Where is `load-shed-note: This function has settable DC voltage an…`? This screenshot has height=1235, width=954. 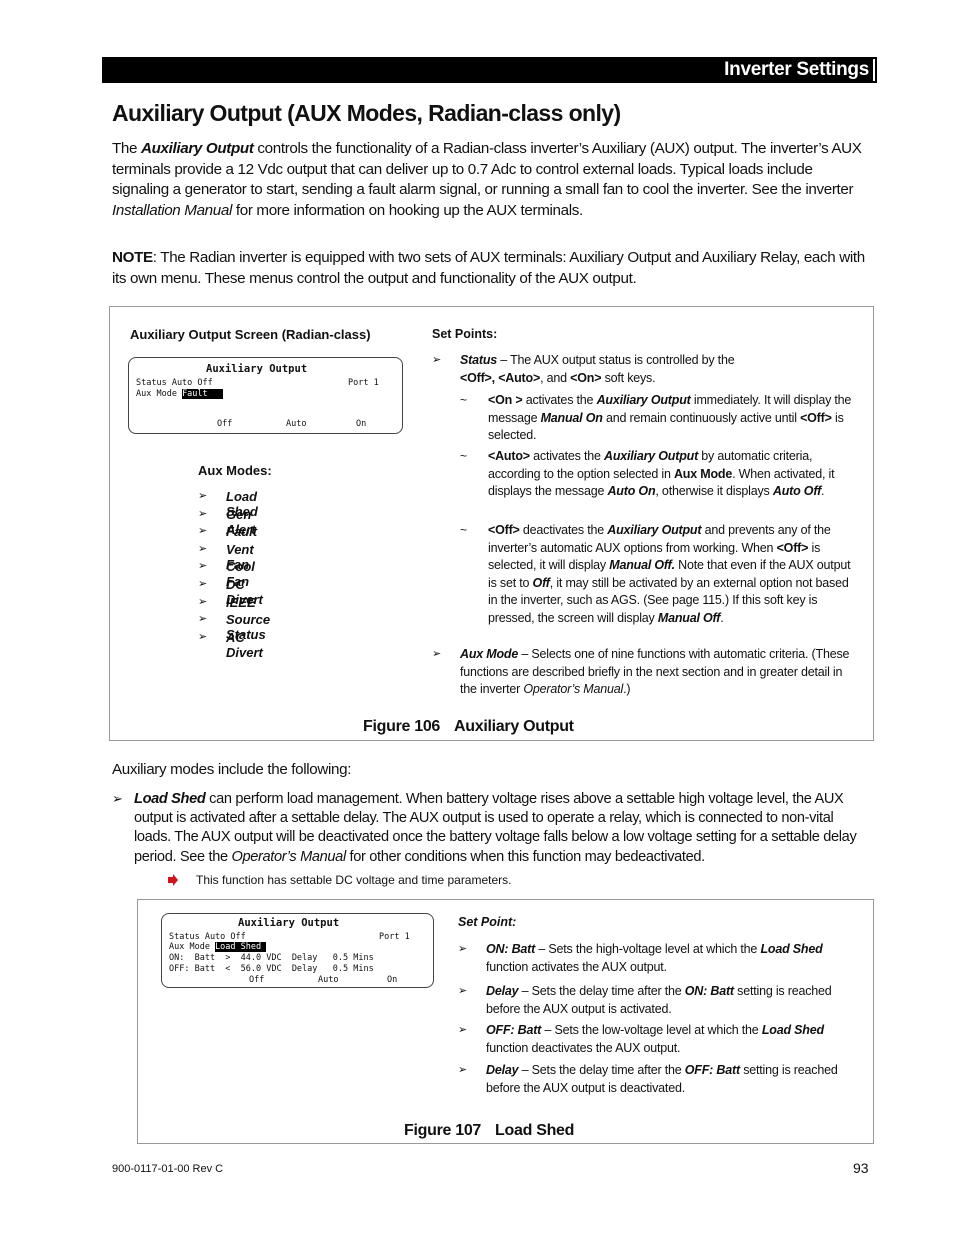
load-shed-note: This function has settable DC voltage an… is located at coordinates (354, 880).